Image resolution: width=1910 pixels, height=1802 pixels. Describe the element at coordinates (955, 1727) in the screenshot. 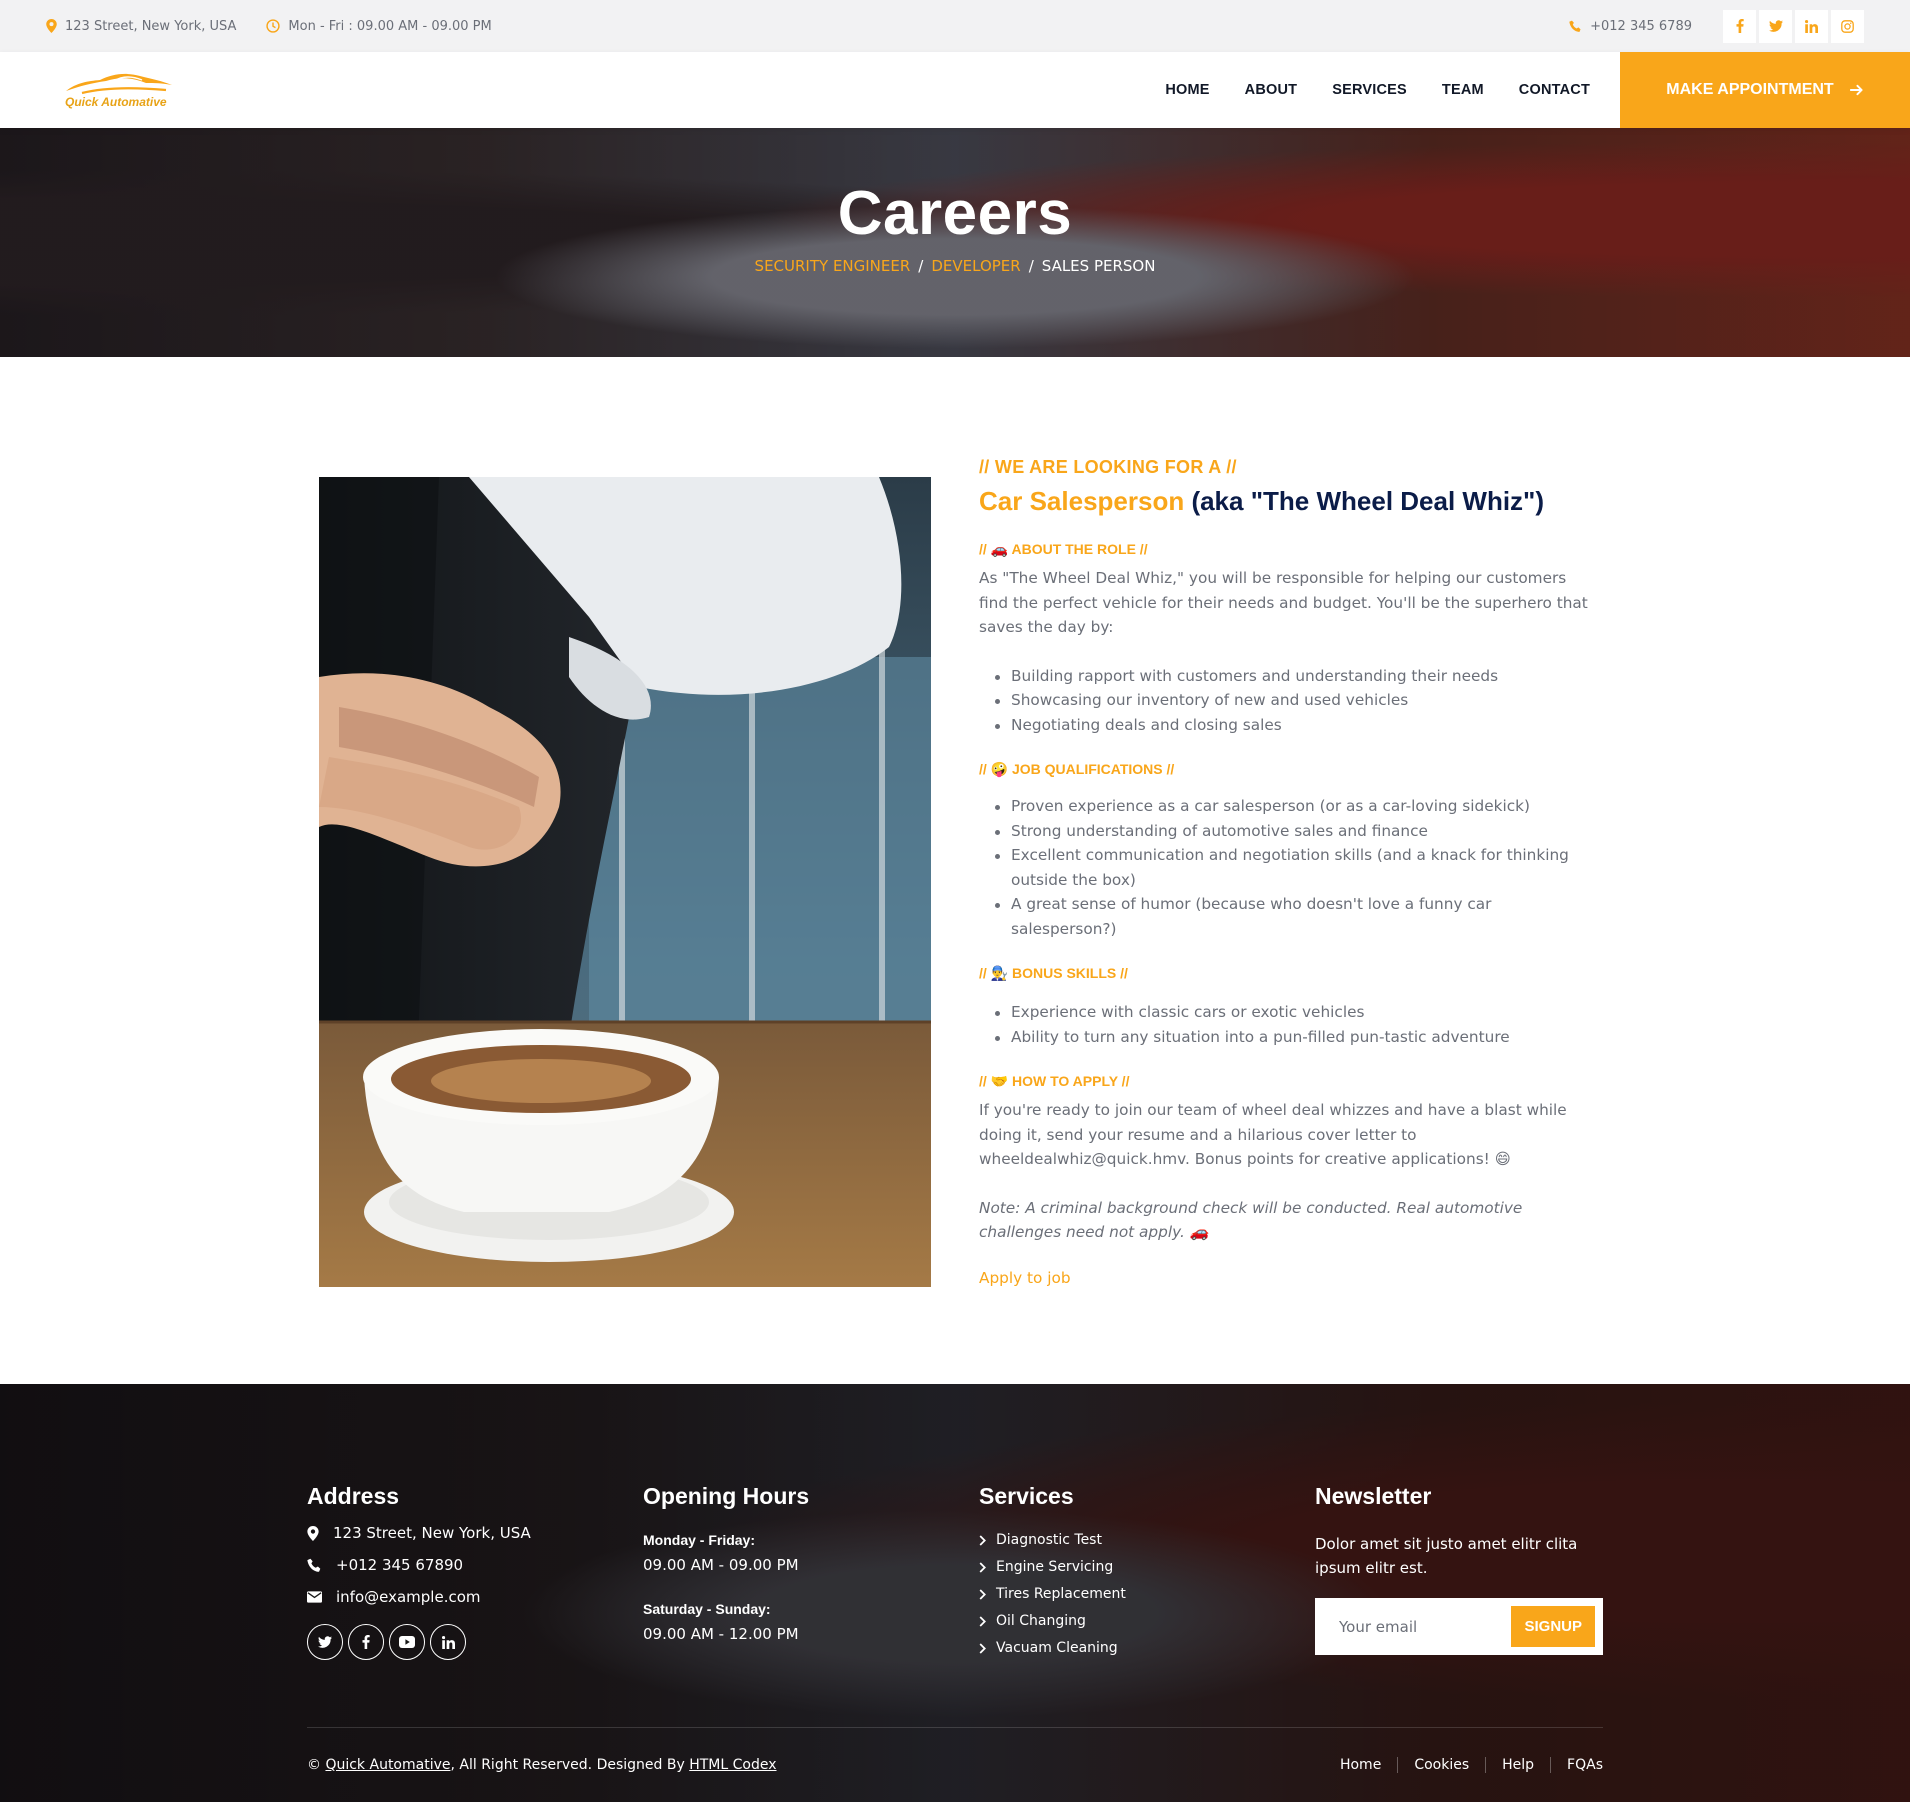

I see `footer-divider` at that location.